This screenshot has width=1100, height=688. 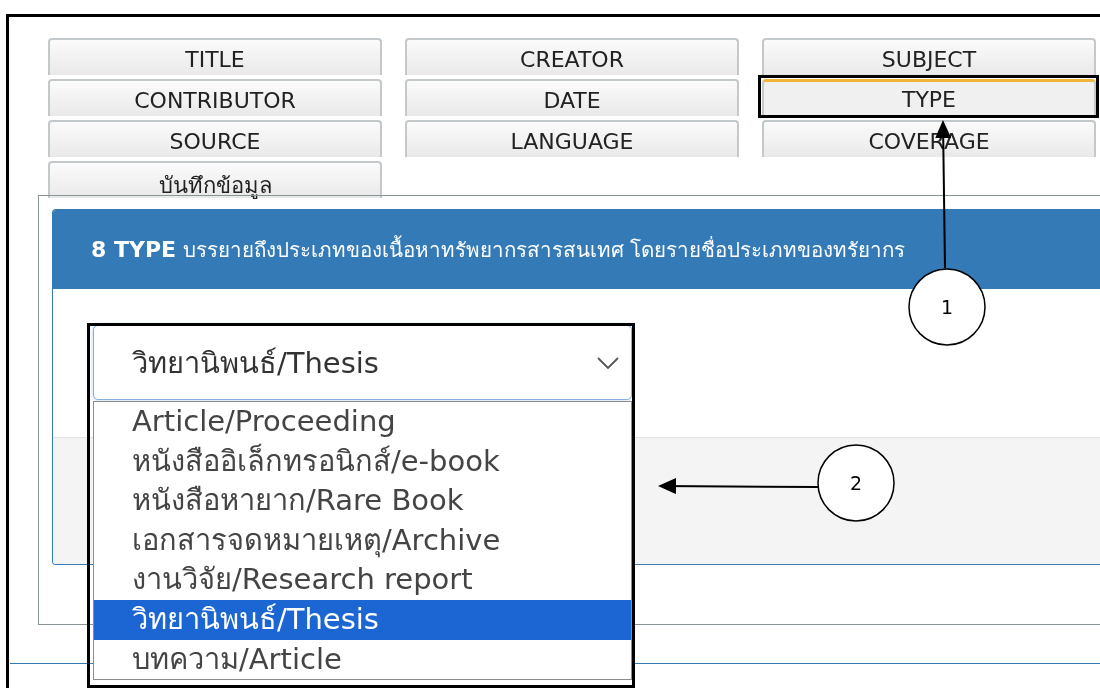 I want to click on tab: TYPE, so click(x=929, y=97).